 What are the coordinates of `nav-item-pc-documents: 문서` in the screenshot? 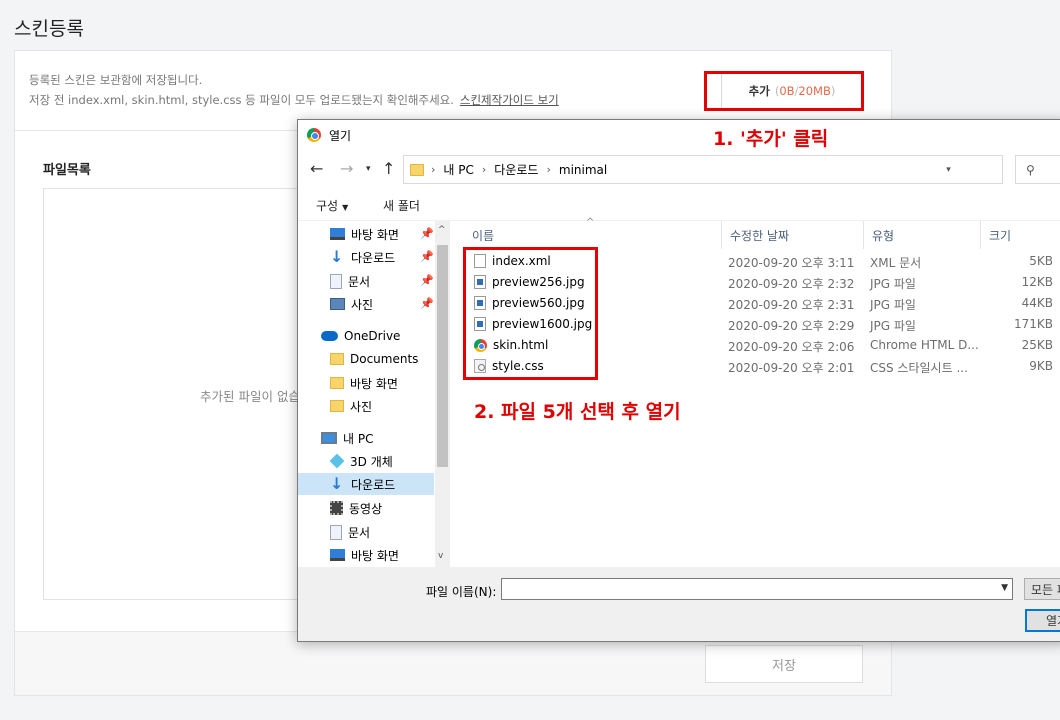 It's located at (386, 532).